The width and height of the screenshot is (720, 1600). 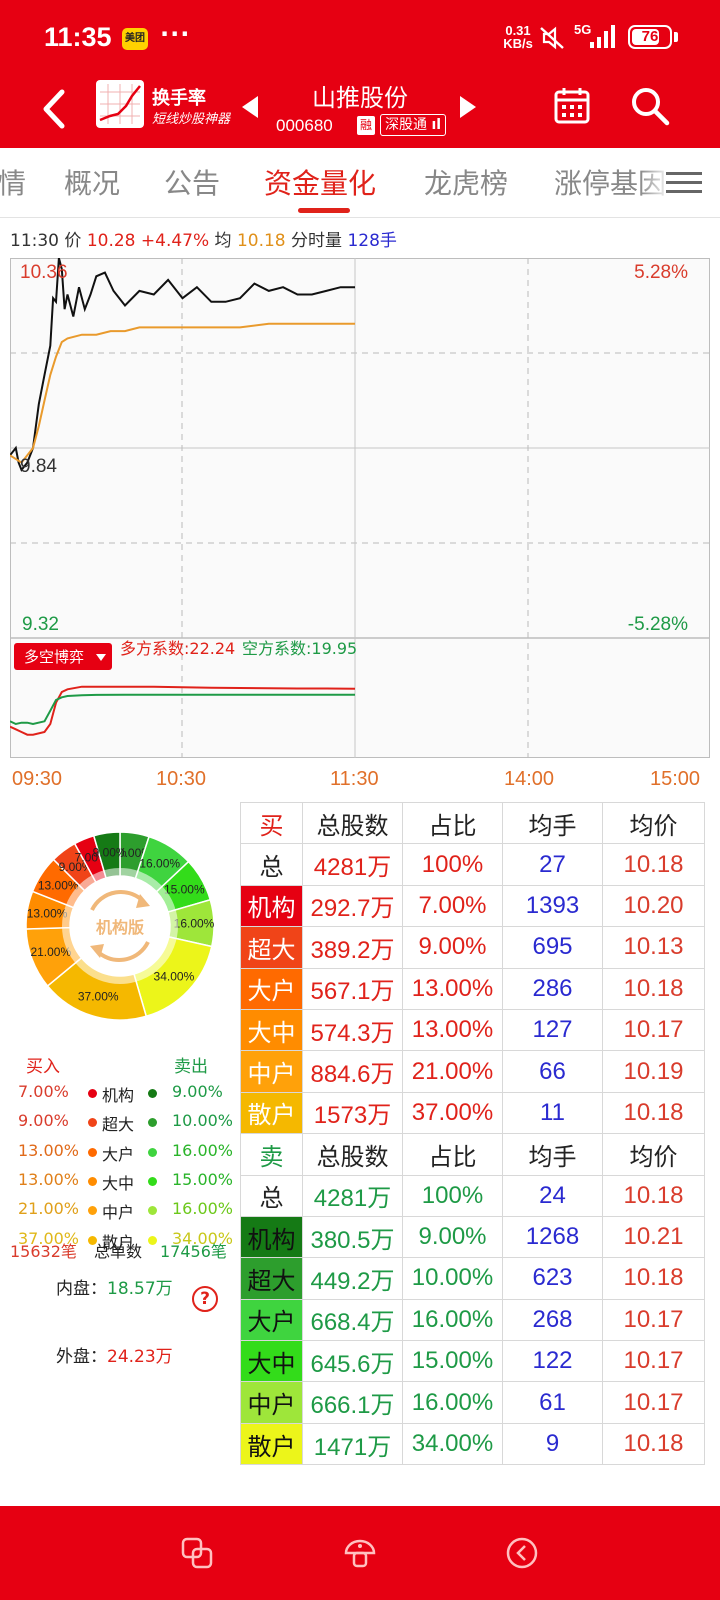 What do you see at coordinates (43, 1121) in the screenshot?
I see `legend-buy-pct: 9.00%` at bounding box center [43, 1121].